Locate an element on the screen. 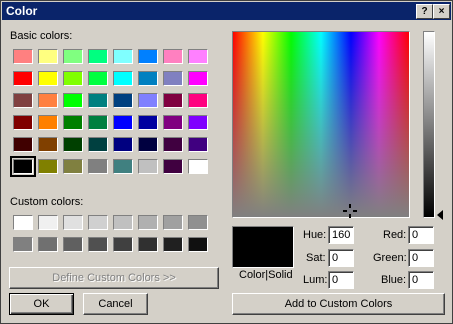 The height and width of the screenshot is (324, 453). red-label: Red: is located at coordinates (395, 235).